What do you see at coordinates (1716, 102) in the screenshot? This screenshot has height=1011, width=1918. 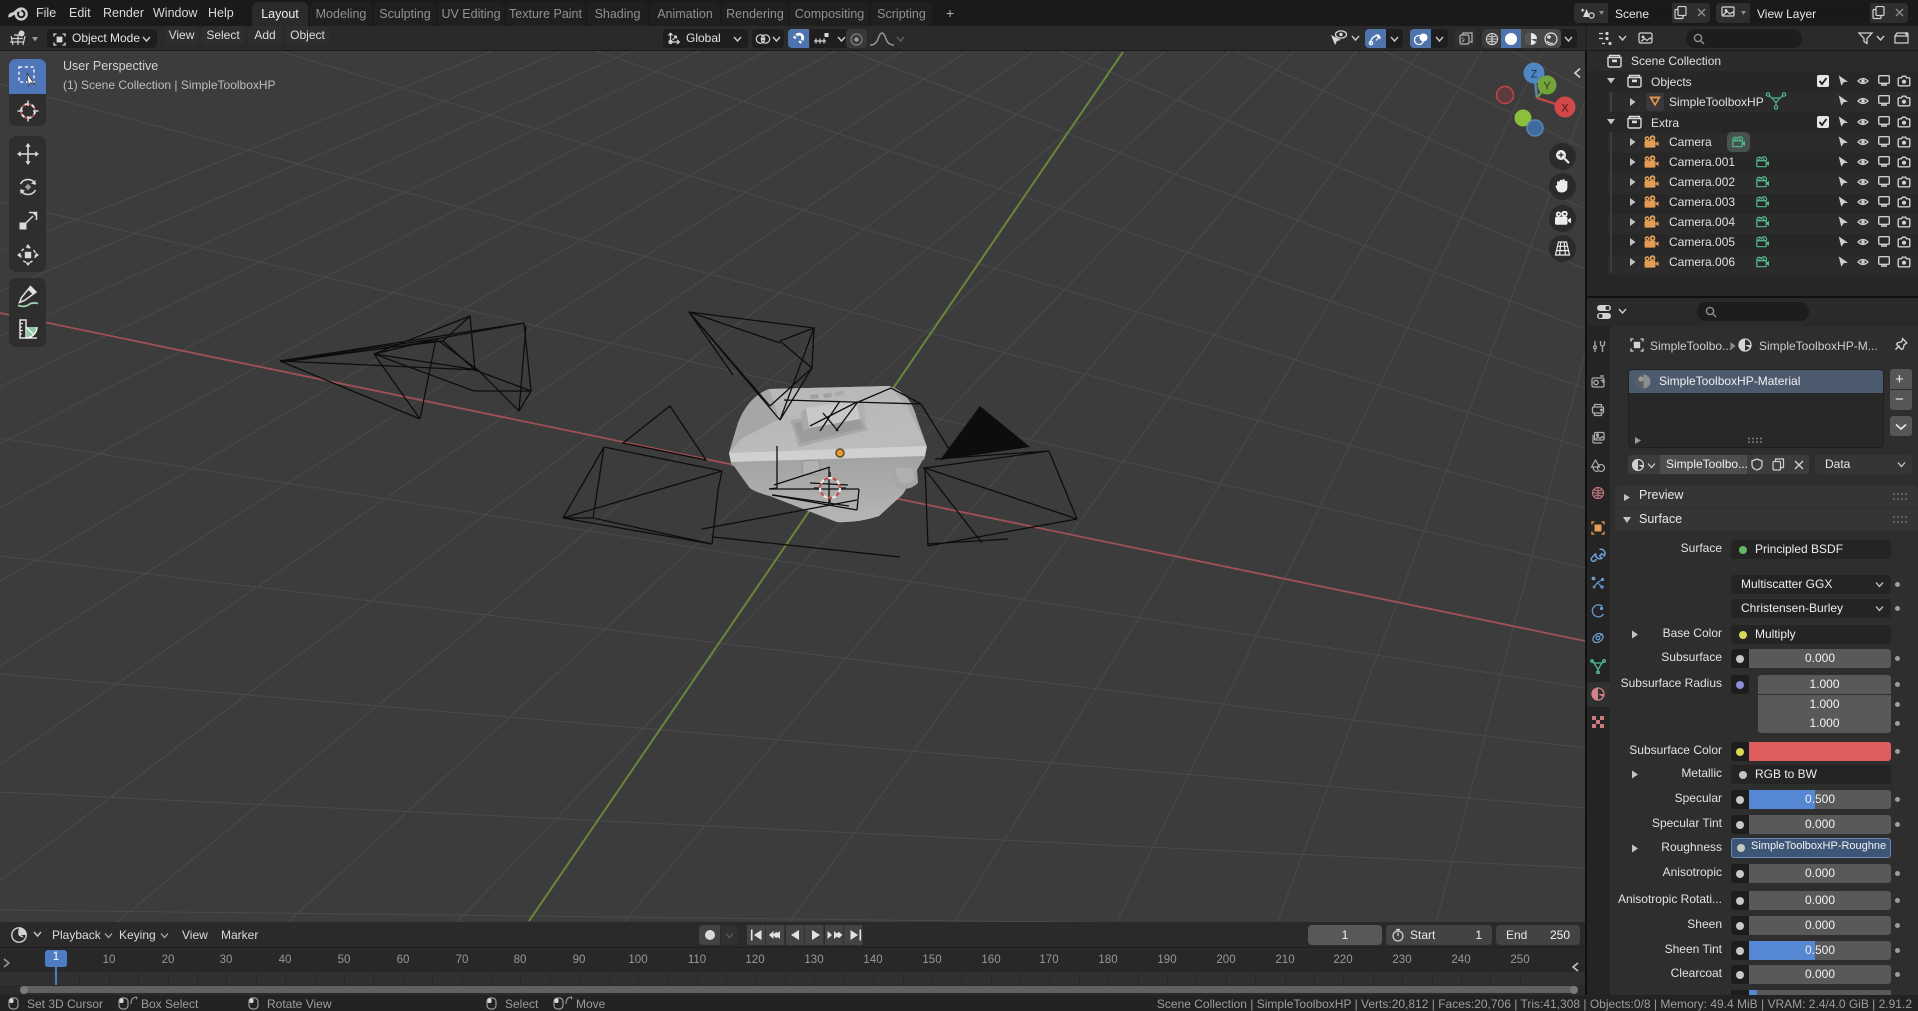 I see `svg-text: SimpleToolboxHP` at bounding box center [1716, 102].